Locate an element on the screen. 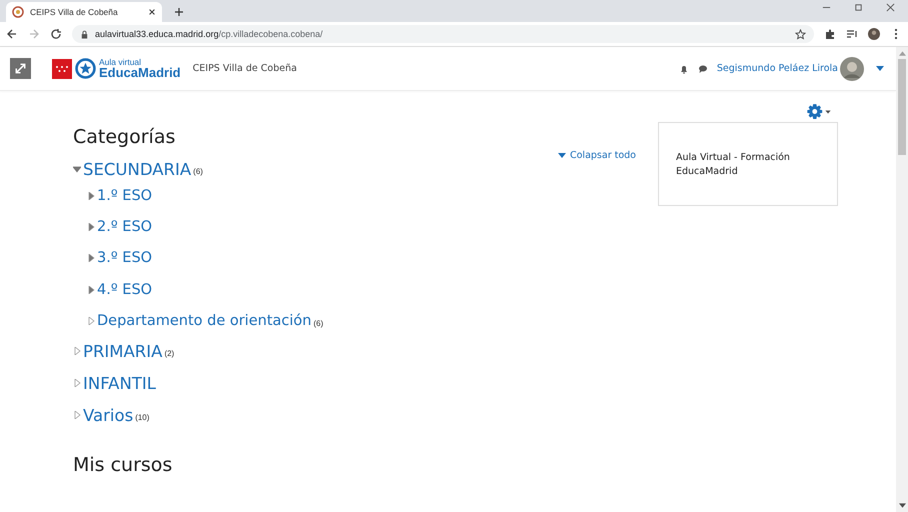 The image size is (908, 512). puzzle-icon is located at coordinates (830, 34).